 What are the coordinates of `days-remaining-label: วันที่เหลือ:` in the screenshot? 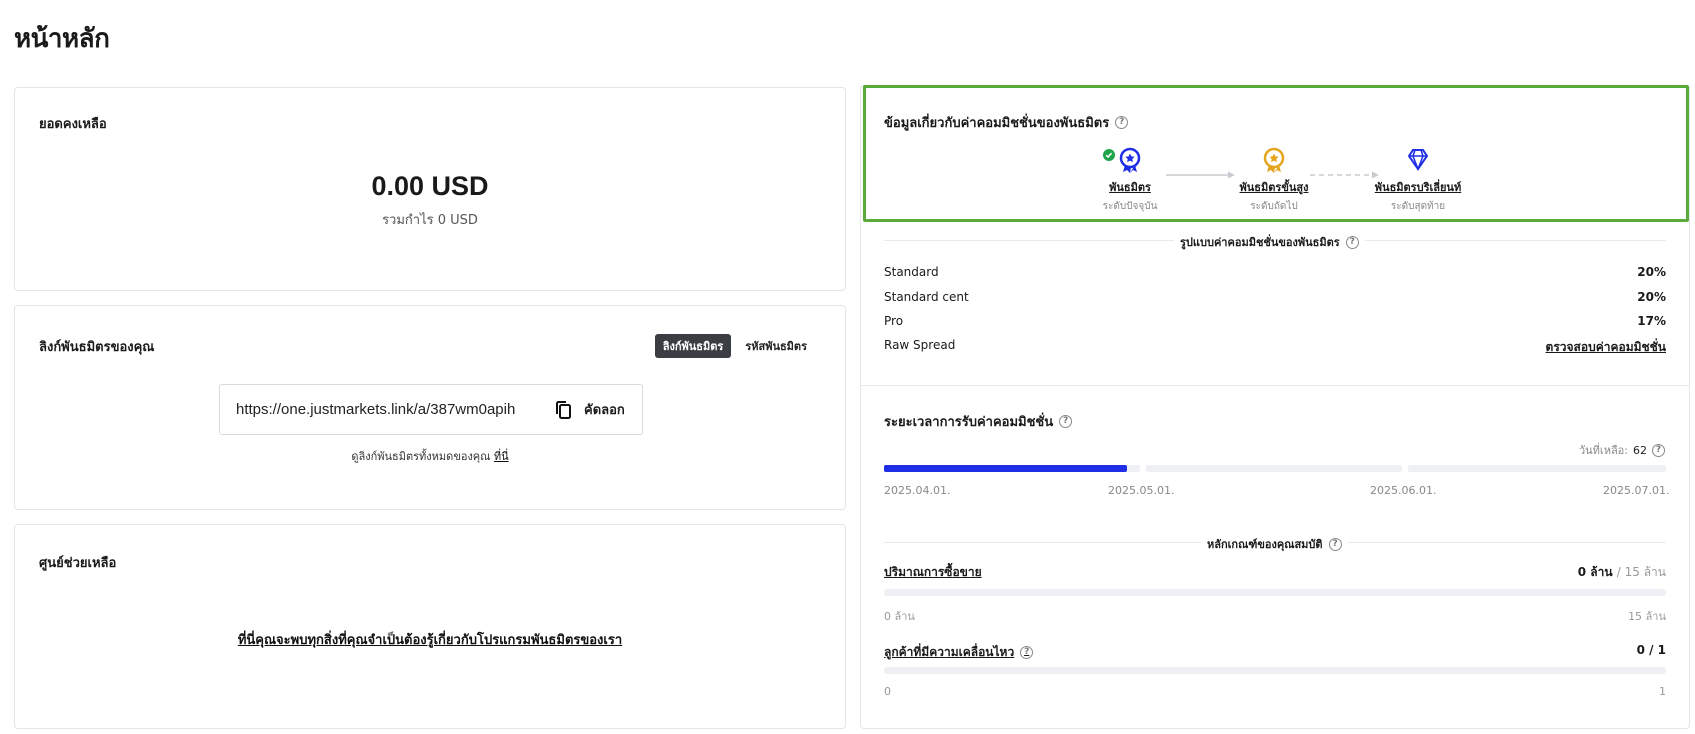 It's located at (1603, 450).